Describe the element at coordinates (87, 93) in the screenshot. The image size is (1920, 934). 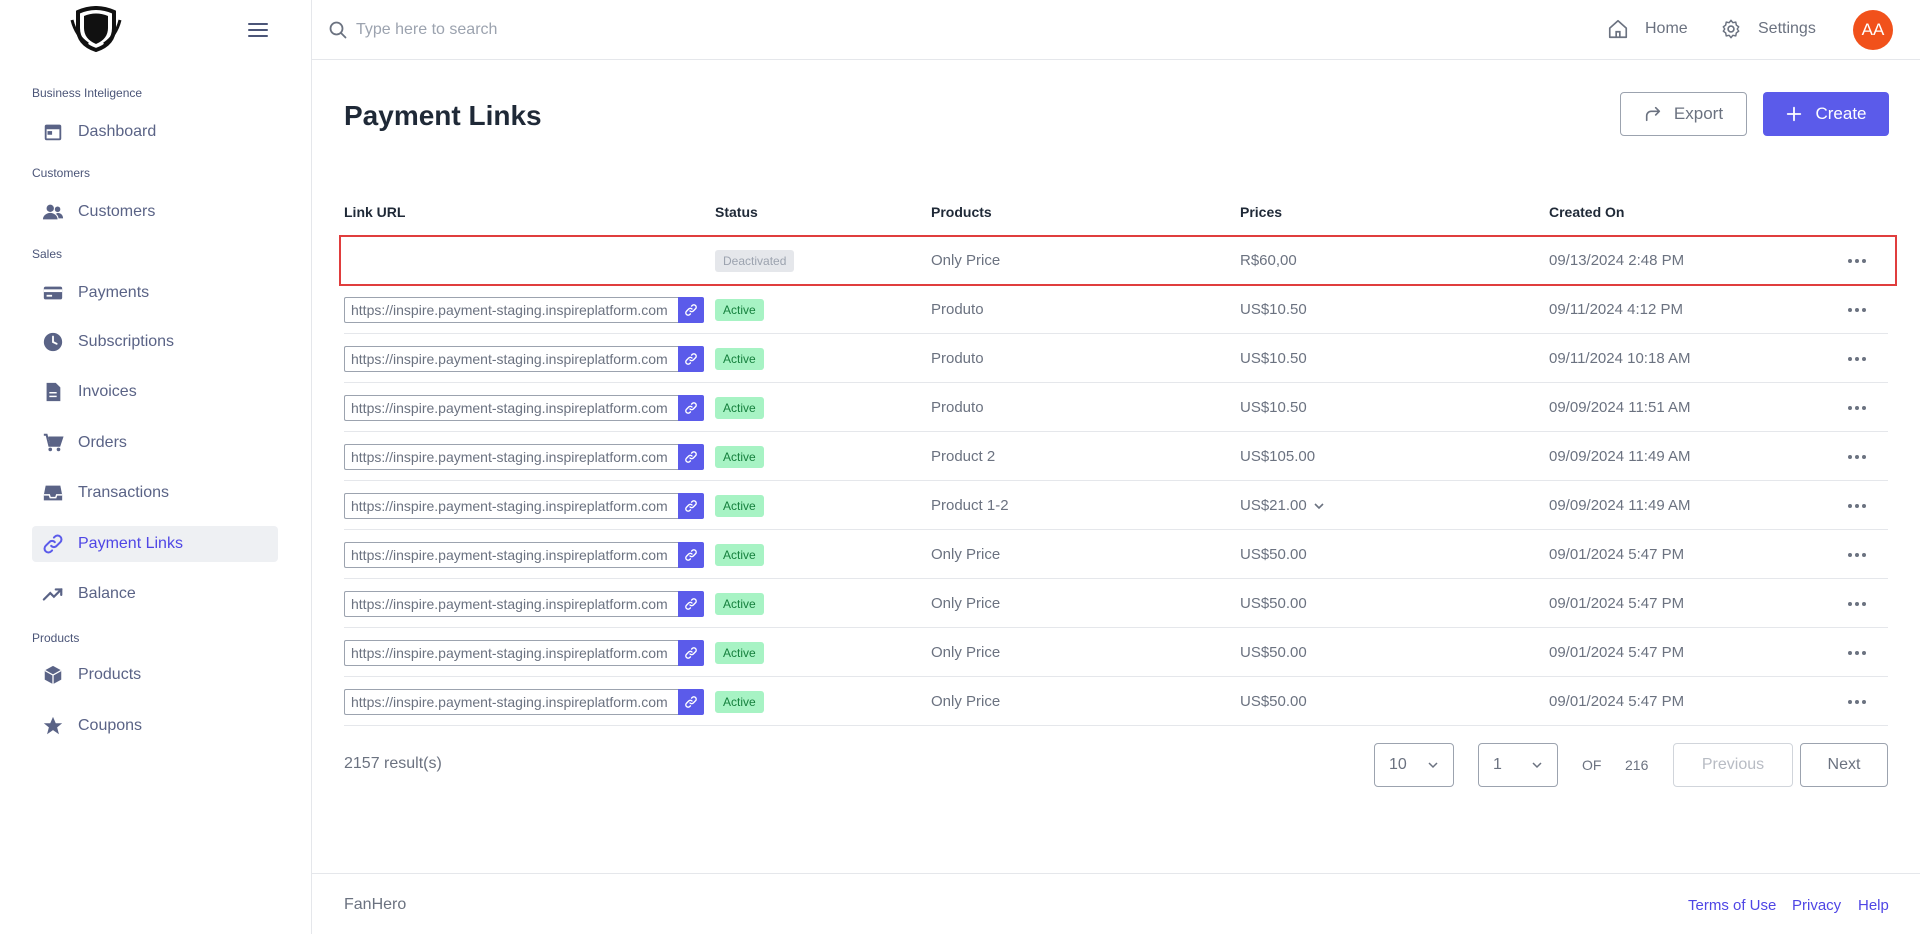
I see `section-business-inteligence: Business Inteligence` at that location.